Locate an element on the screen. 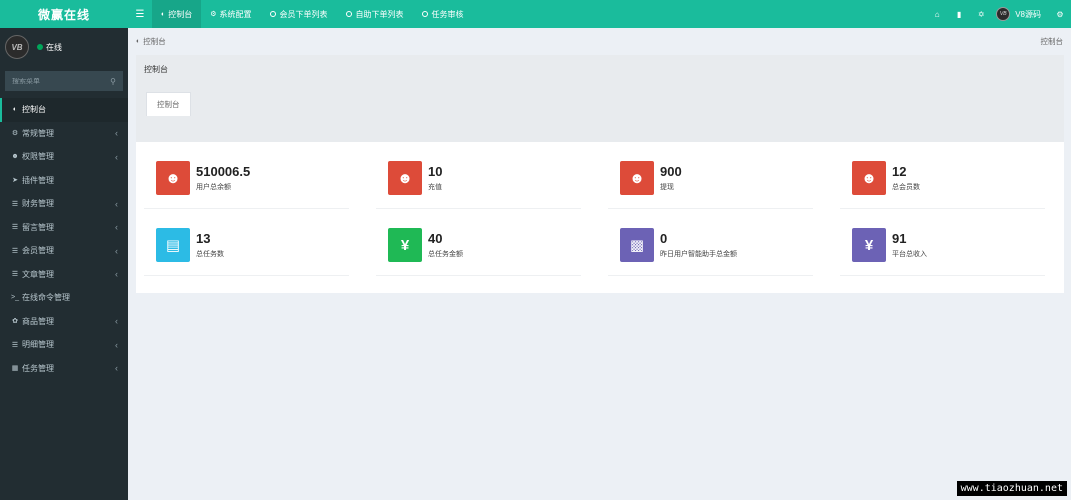 The width and height of the screenshot is (1071, 500). sidebar-item-label: 商品管理 is located at coordinates (38, 321).